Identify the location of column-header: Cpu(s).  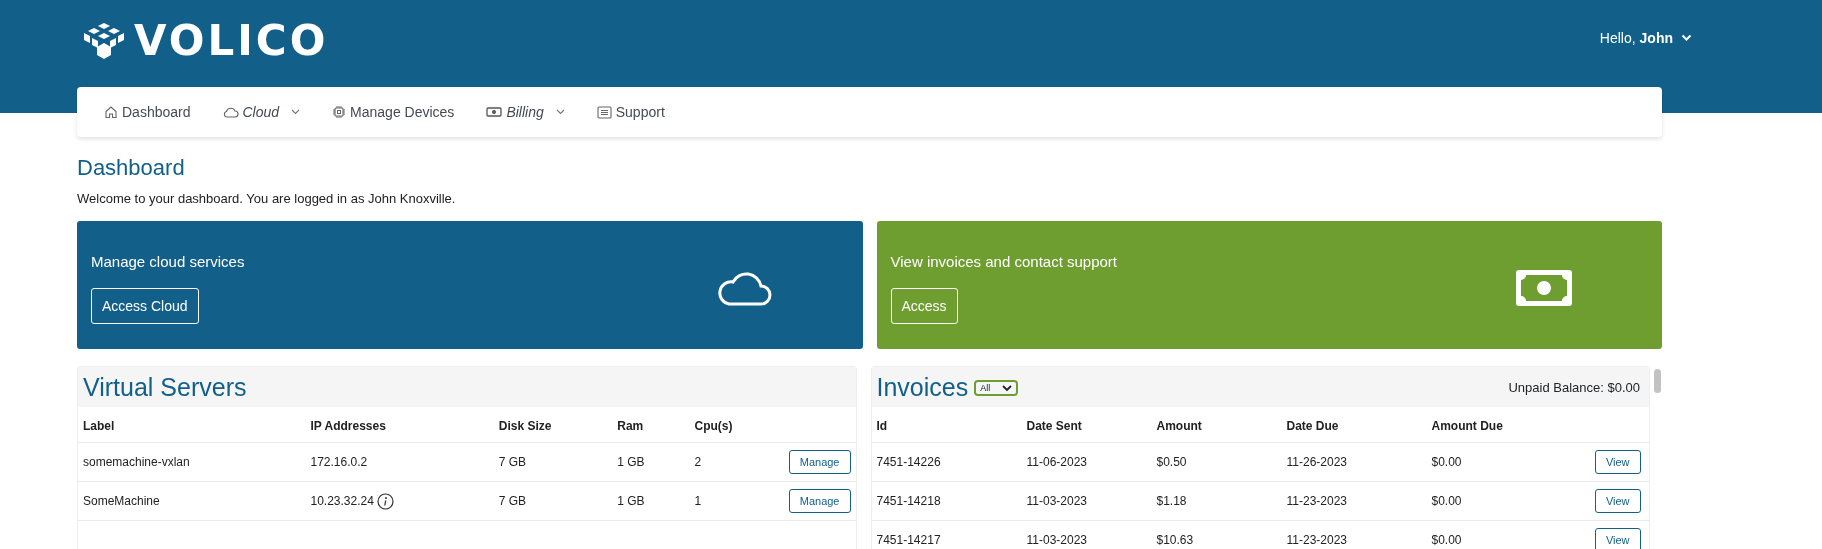
(736, 425).